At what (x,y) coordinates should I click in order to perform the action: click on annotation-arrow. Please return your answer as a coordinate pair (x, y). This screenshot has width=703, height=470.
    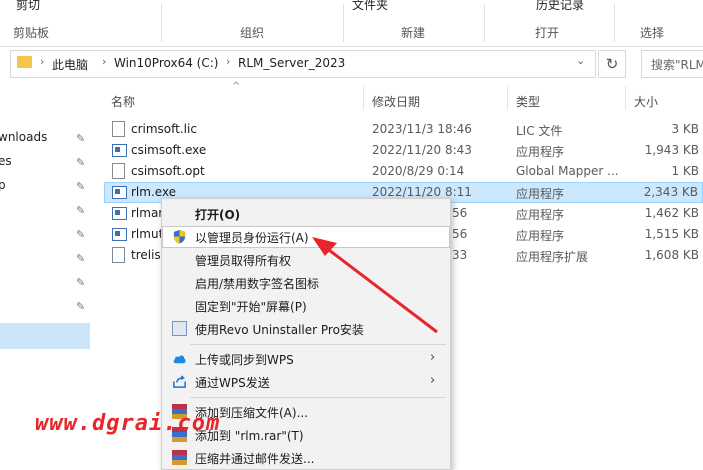
    Looking at the image, I should click on (375, 285).